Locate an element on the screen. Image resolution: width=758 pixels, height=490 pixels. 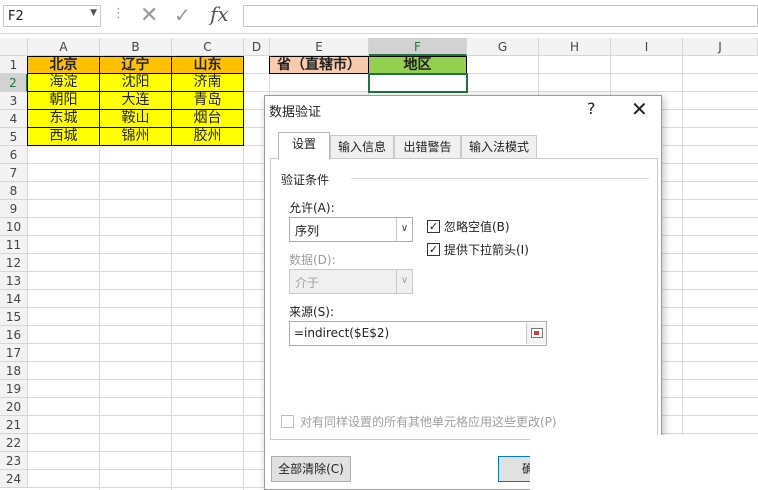
column-header: E is located at coordinates (319, 47).